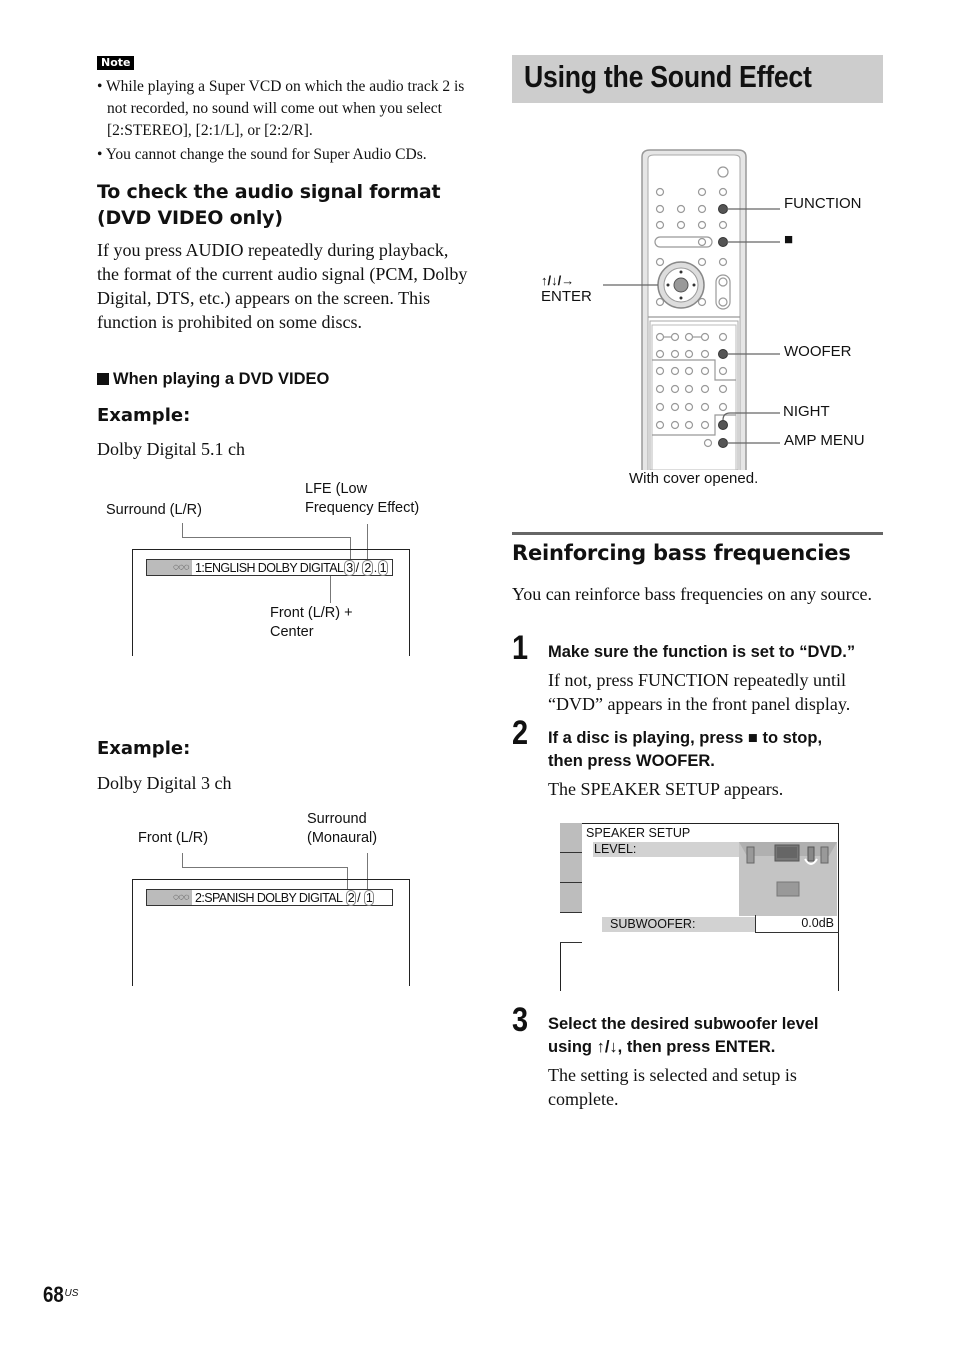  I want to click on osd-digit-front: 3, so click(349, 567).